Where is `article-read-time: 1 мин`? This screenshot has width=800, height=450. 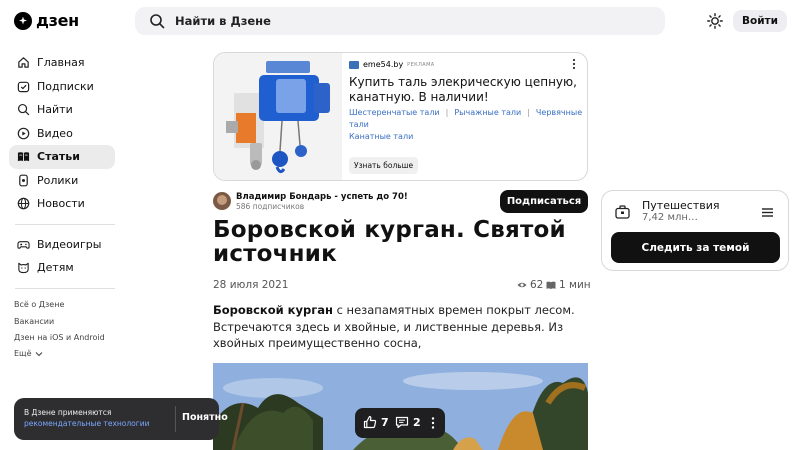
article-read-time: 1 мин is located at coordinates (568, 285).